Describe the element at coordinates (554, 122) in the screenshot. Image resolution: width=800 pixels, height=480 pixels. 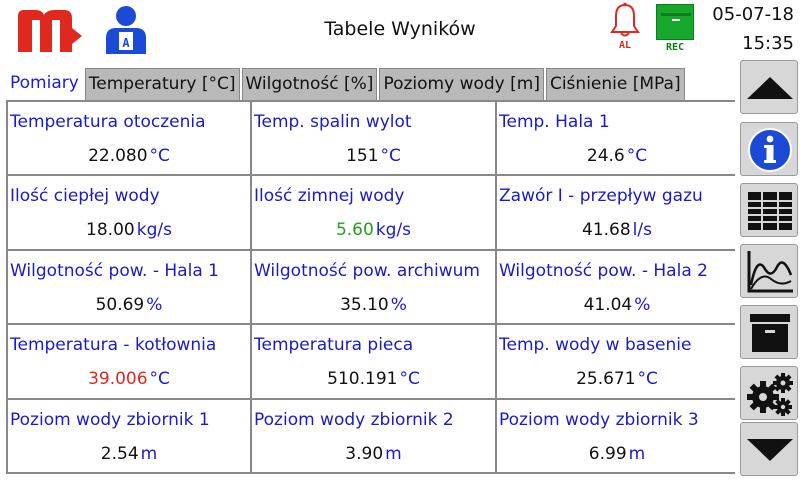
I see `measurement-label: Temp. Hala 1` at that location.